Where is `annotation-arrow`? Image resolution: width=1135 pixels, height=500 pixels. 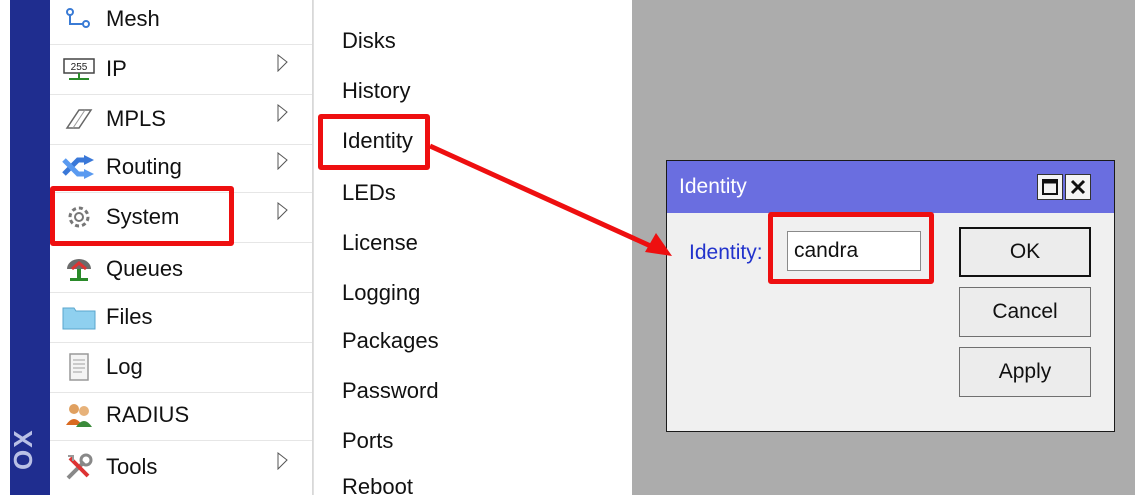 annotation-arrow is located at coordinates (550, 199).